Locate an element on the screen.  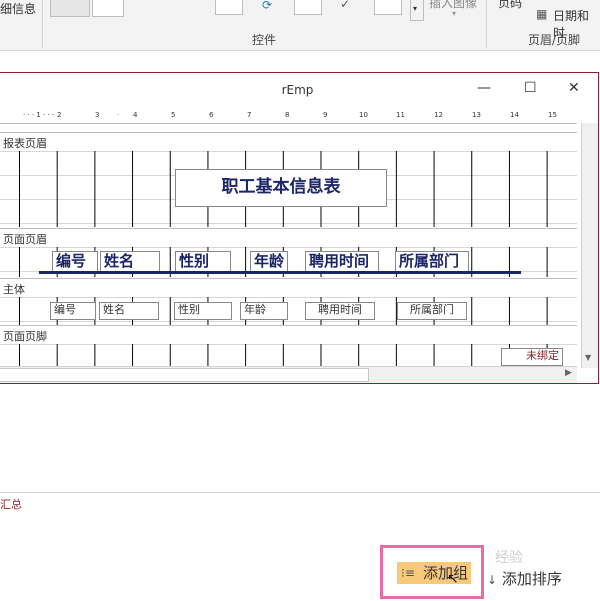
section-bar-report-header: 报表页眉 is located at coordinates (288, 142).